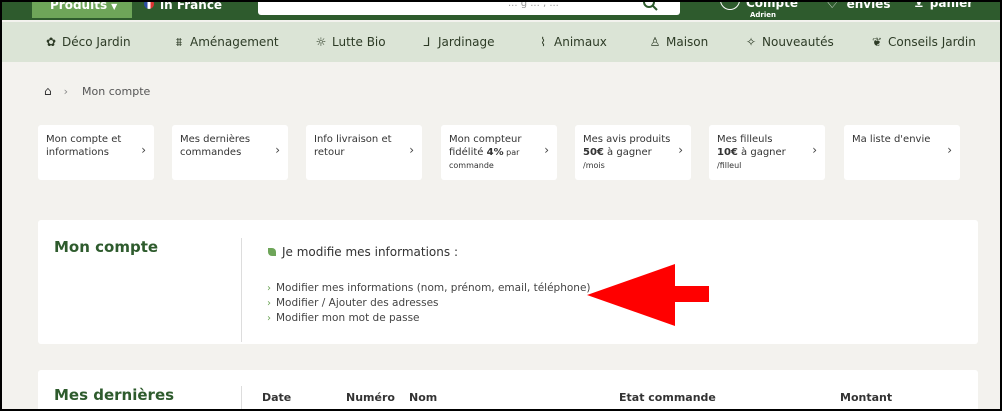 The height and width of the screenshot is (411, 1002). I want to click on nav-item-nouveautes: ✧ Nouveautés, so click(789, 42).